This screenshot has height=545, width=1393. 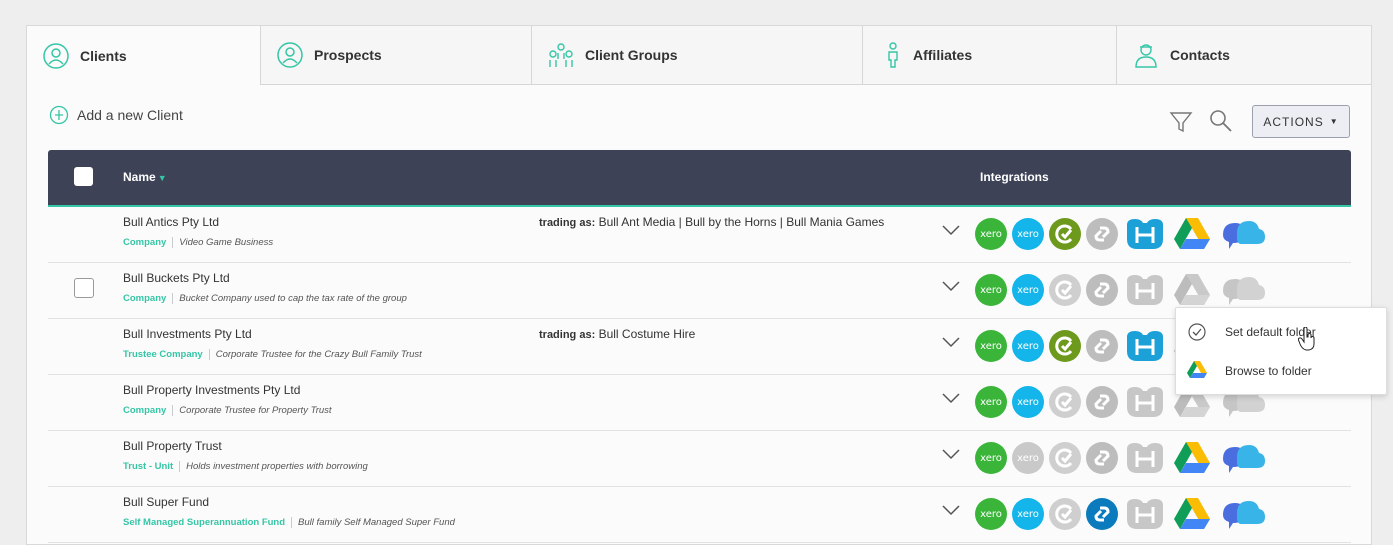 What do you see at coordinates (130, 115) in the screenshot?
I see `add-client-label: Add a new Client` at bounding box center [130, 115].